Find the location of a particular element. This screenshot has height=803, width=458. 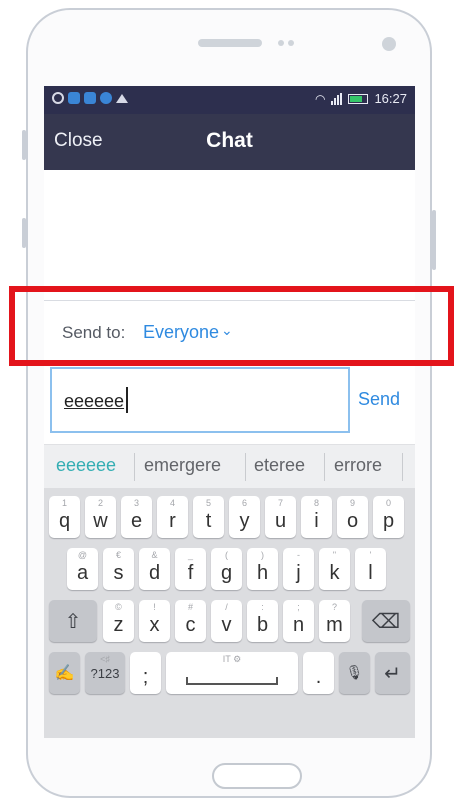

app-header: Close Chat is located at coordinates (229, 142).